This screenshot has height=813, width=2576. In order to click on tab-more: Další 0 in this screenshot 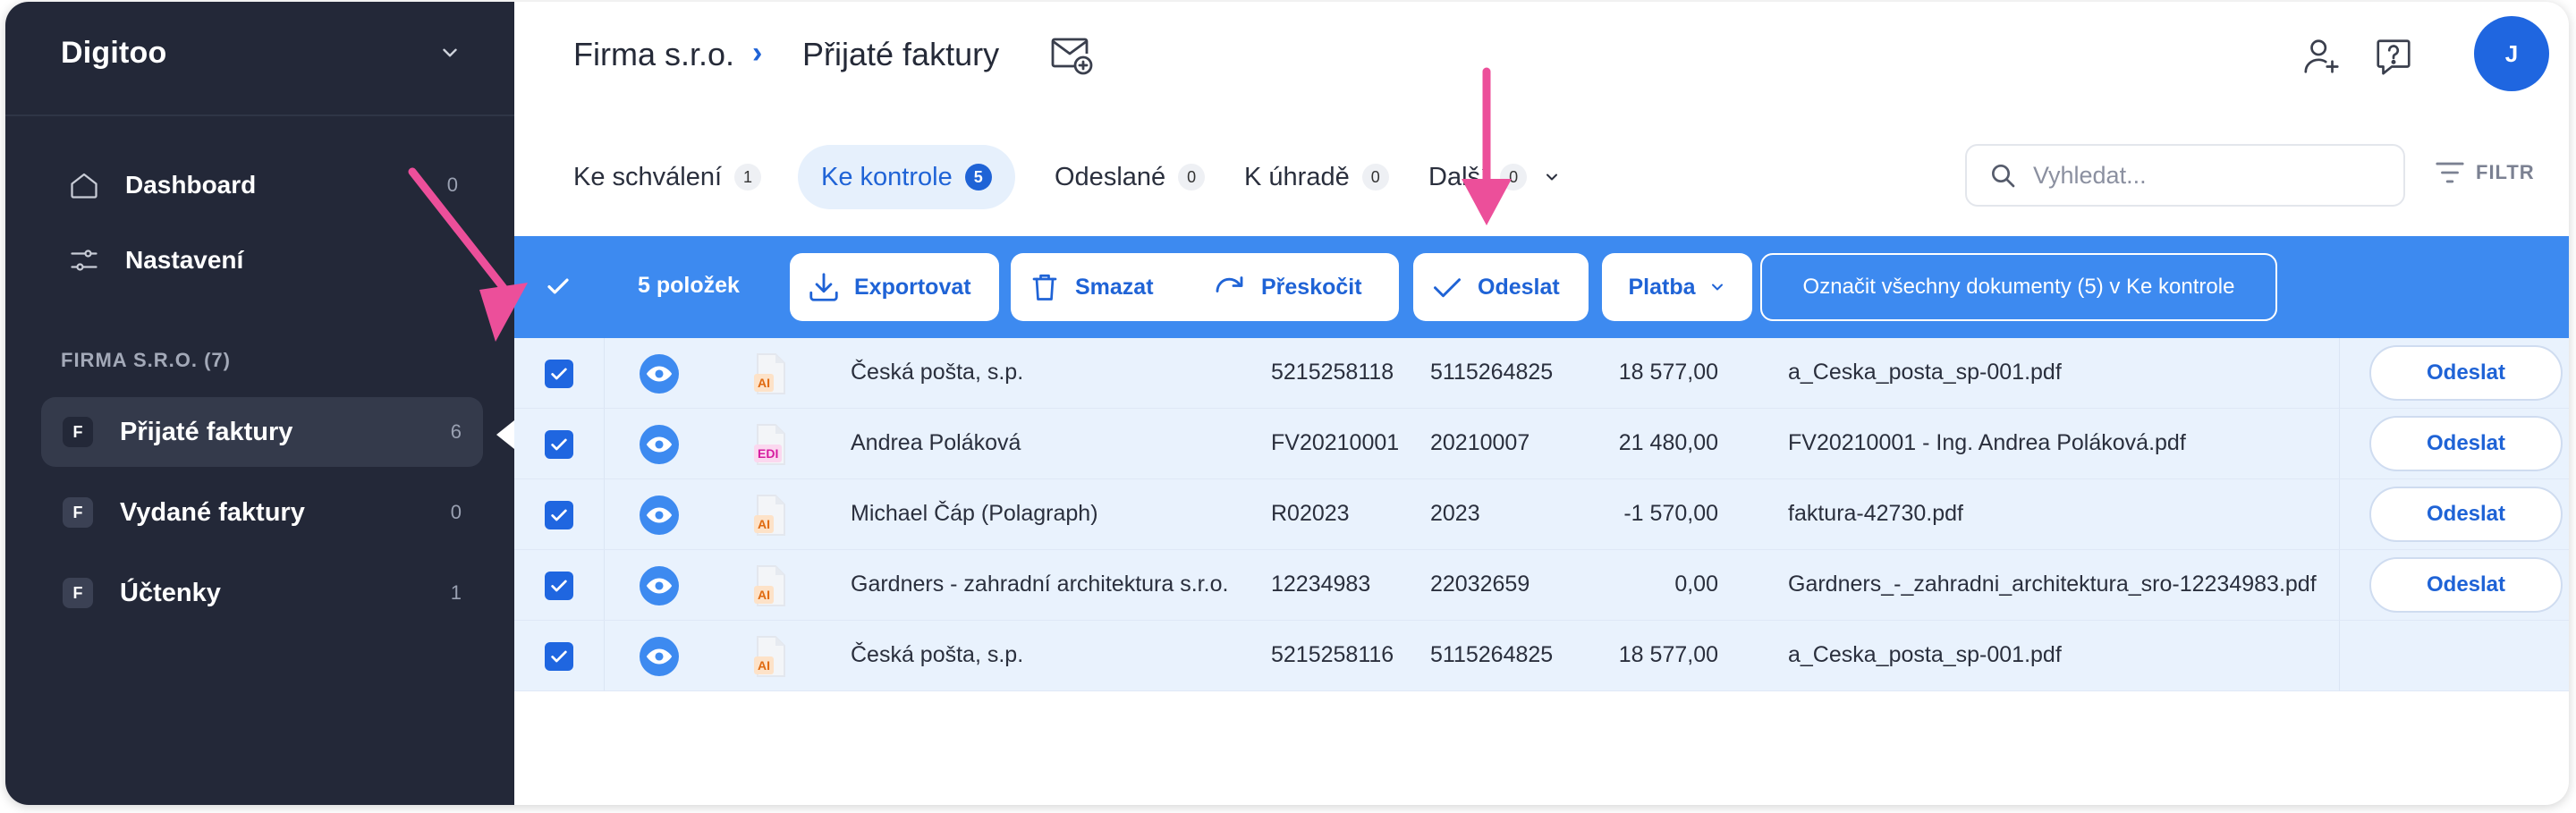, I will do `click(1494, 177)`.